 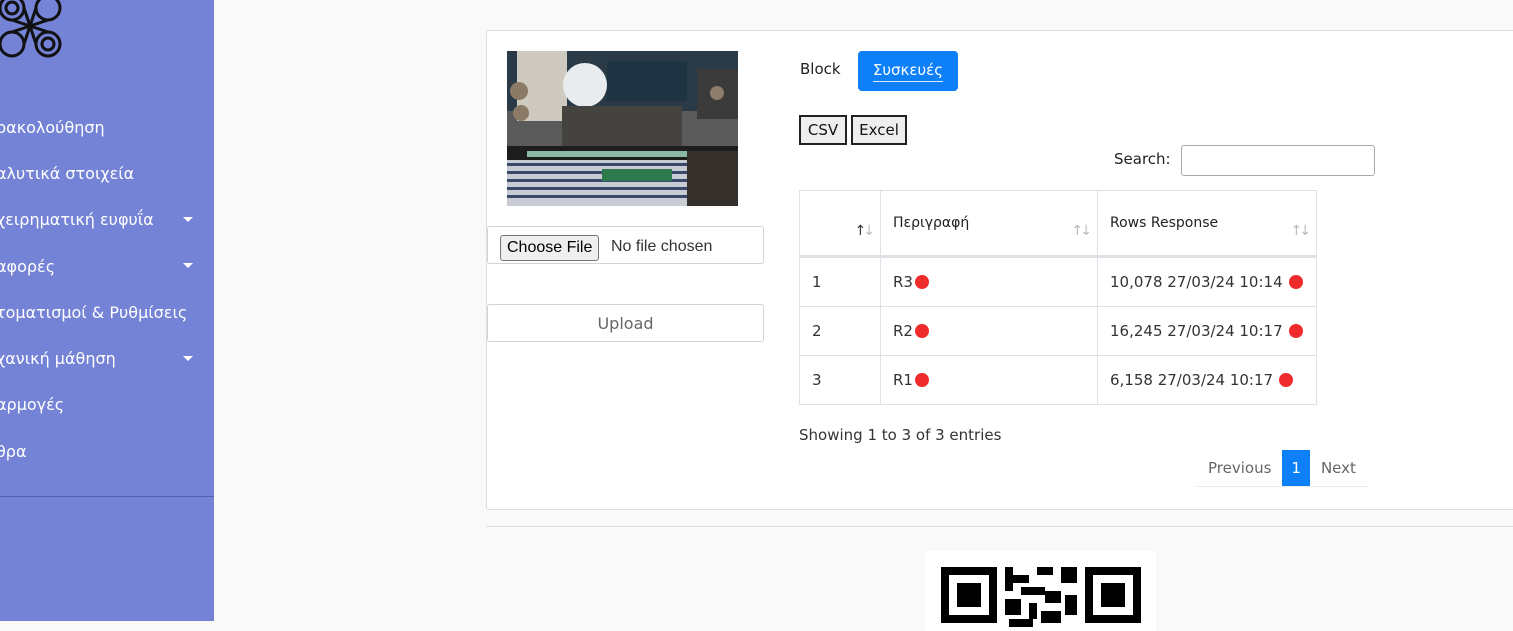 I want to click on sidebar-item-reports: αφορές, so click(x=107, y=266).